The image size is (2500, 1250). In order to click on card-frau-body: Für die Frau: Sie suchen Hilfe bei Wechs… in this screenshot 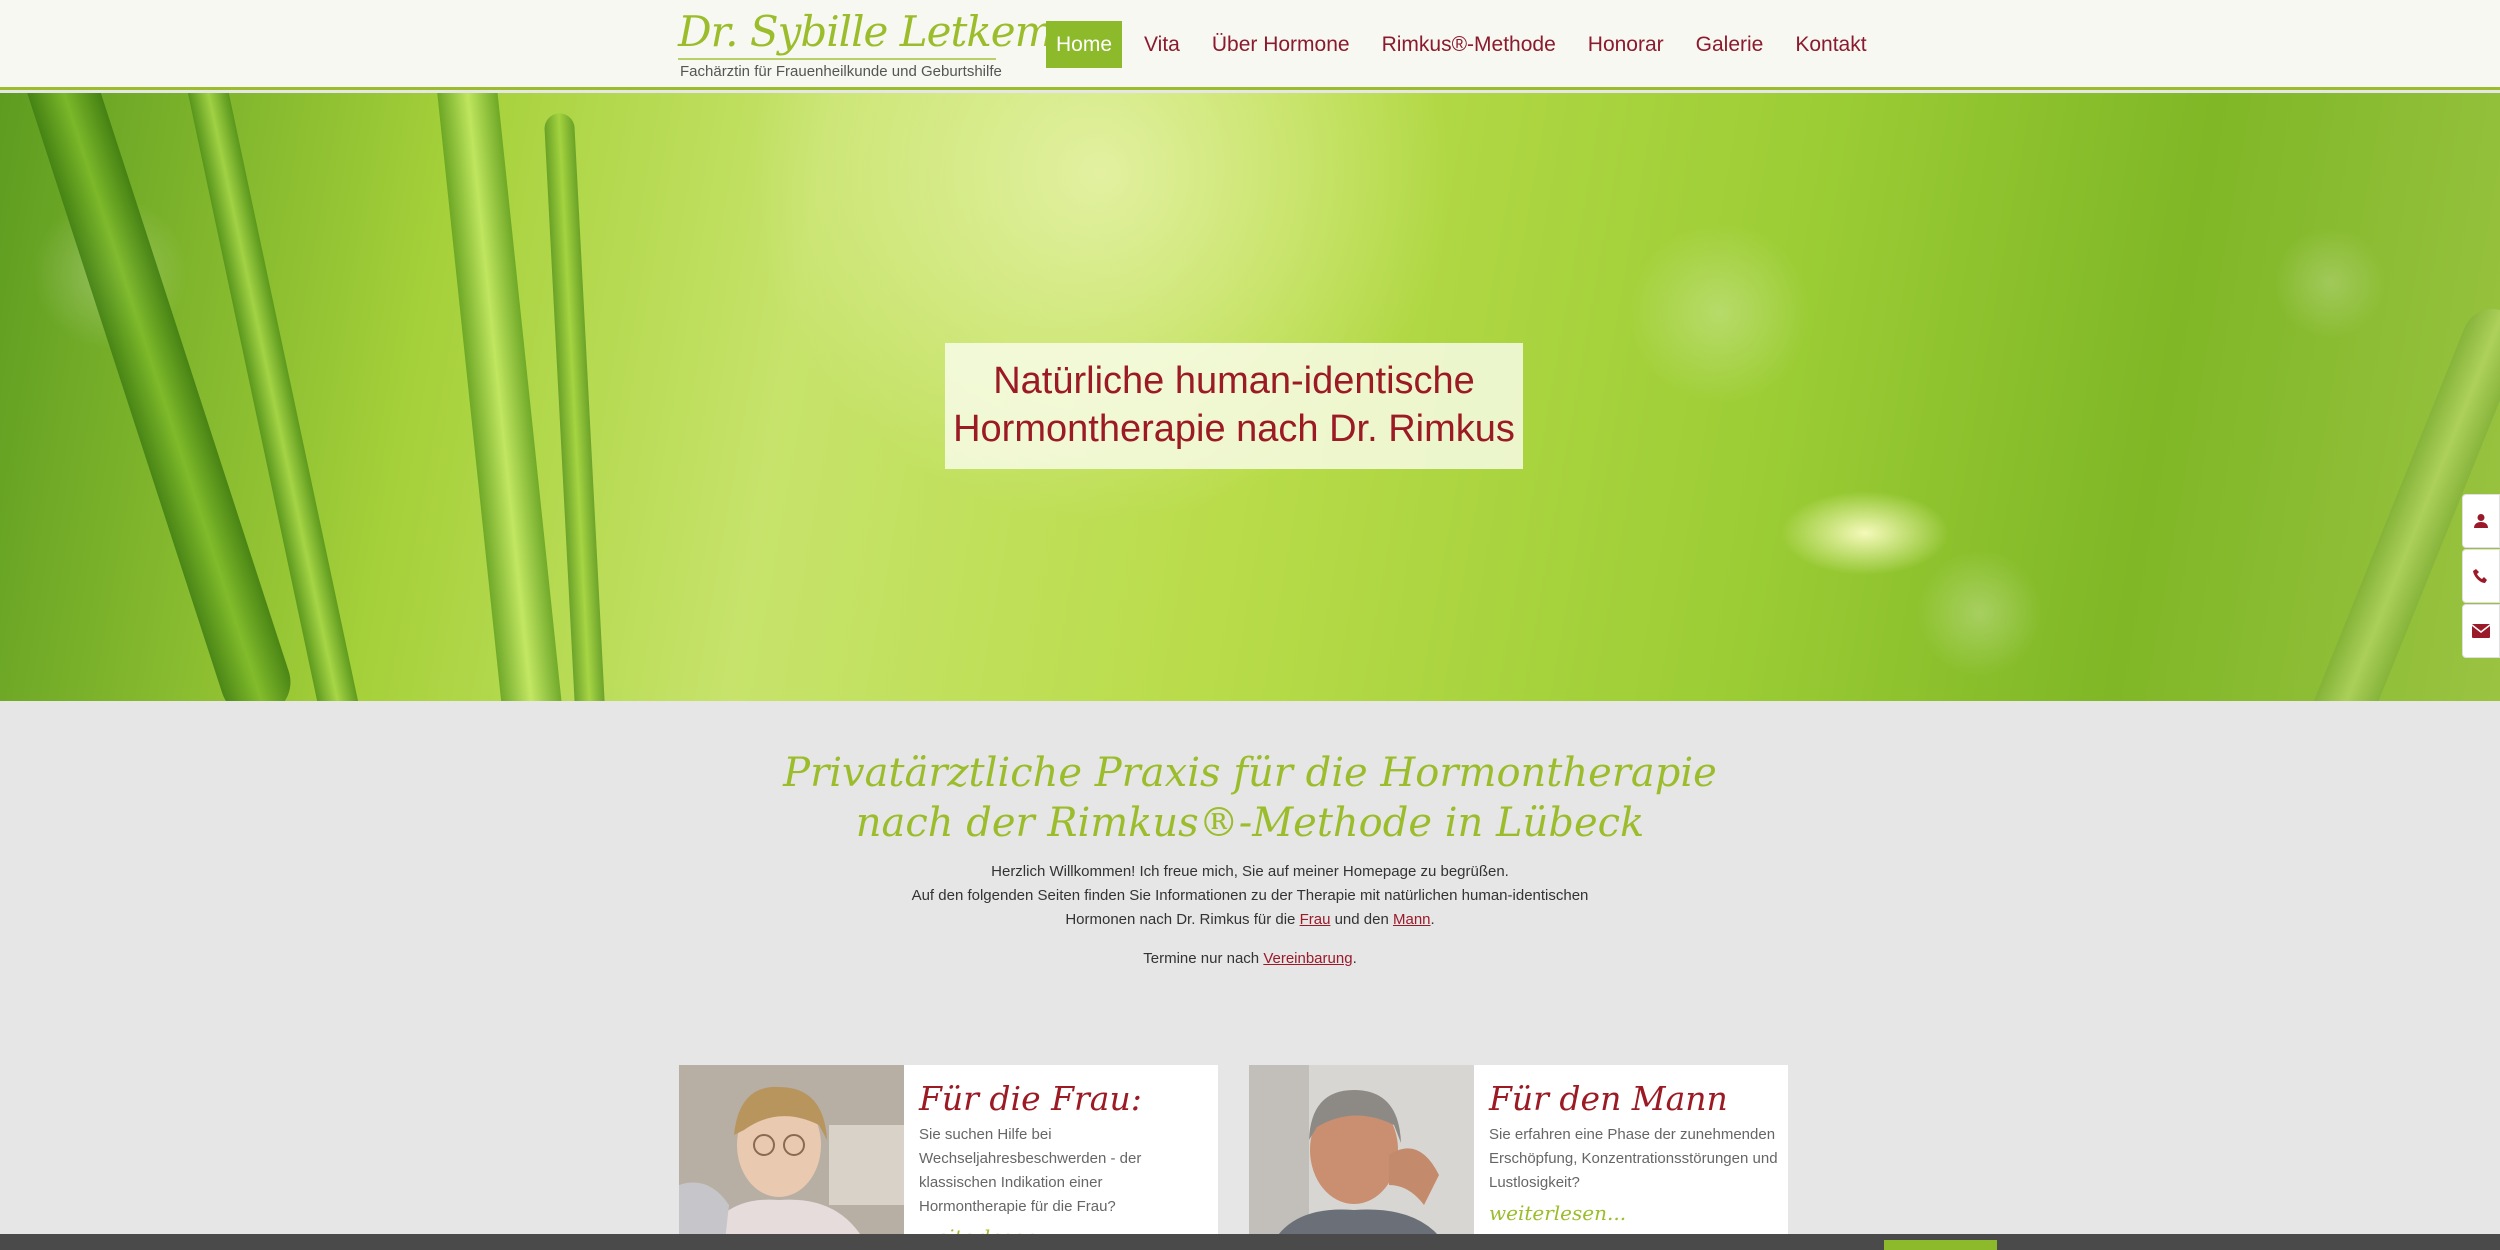, I will do `click(1064, 1163)`.